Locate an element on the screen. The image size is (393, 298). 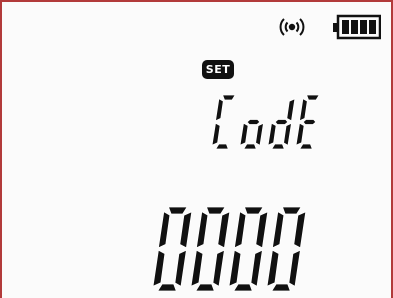
code-value-display: 0000 is located at coordinates (231, 249).